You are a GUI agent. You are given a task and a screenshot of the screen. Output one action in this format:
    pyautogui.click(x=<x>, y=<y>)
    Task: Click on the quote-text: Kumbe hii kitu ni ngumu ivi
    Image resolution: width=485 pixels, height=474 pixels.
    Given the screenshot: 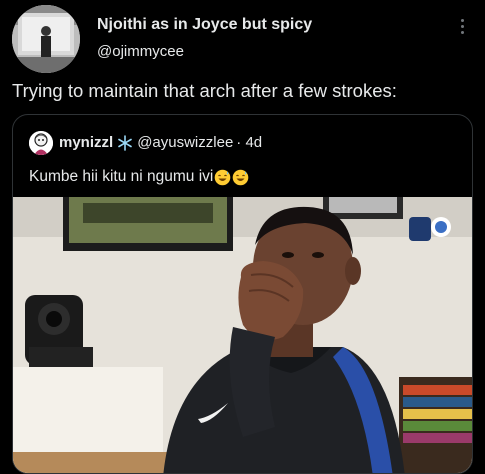 What is the action you would take?
    pyautogui.click(x=139, y=177)
    